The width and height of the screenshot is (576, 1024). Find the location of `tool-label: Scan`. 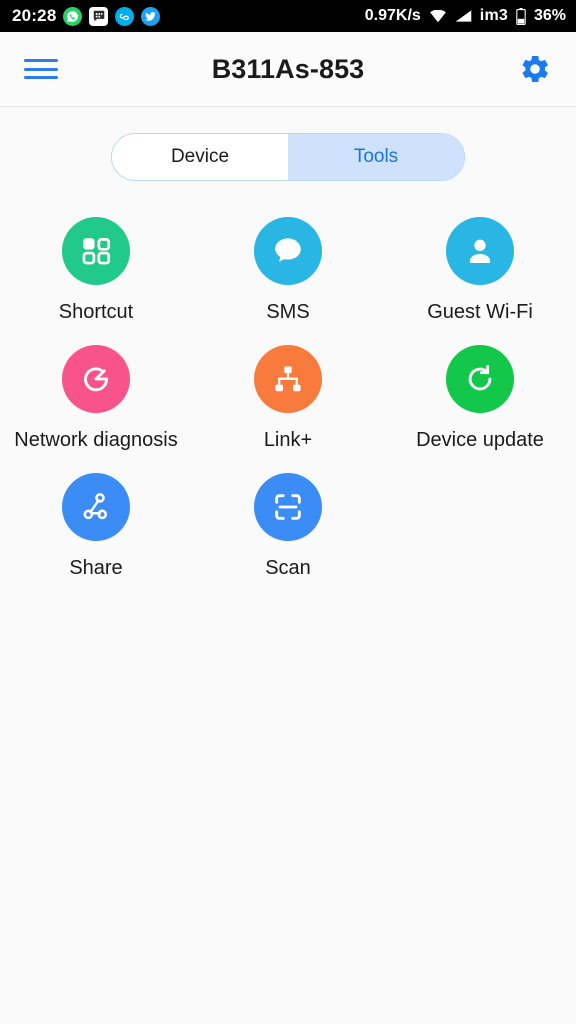

tool-label: Scan is located at coordinates (288, 568).